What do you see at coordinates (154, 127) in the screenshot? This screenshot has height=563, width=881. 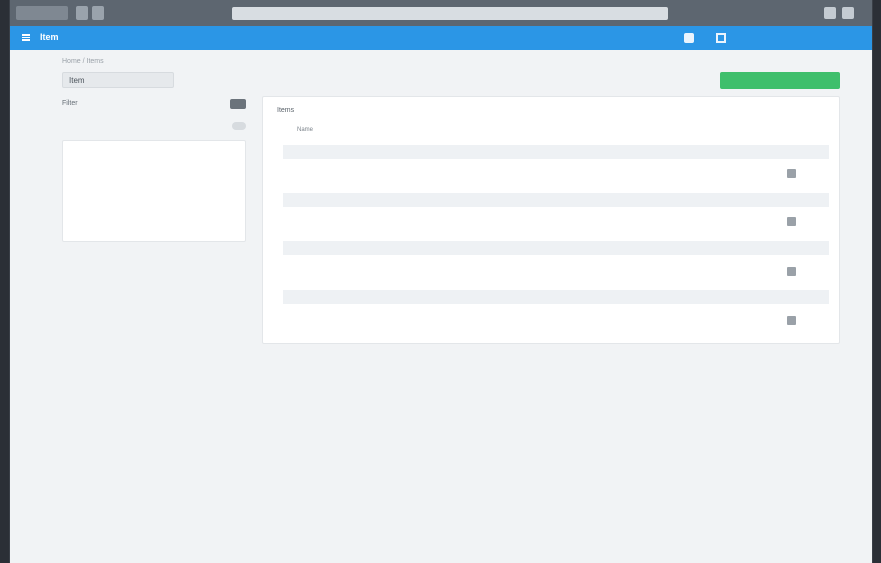 I see `filter-option` at bounding box center [154, 127].